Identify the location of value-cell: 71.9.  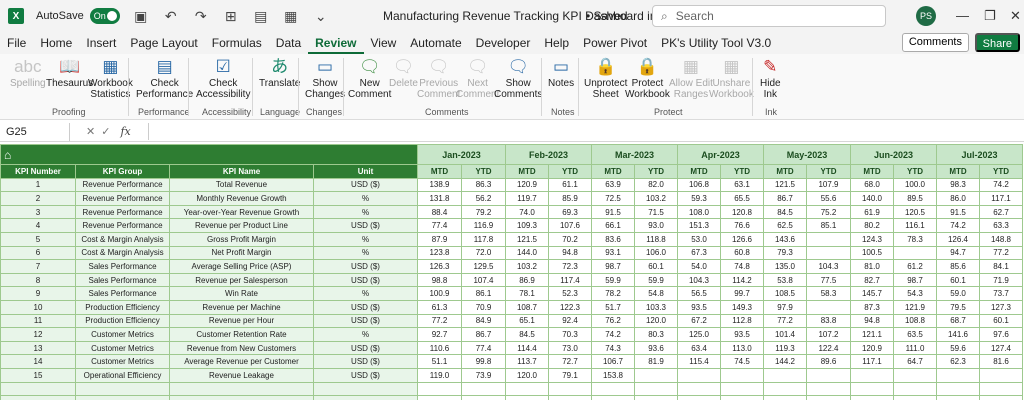
(1001, 280).